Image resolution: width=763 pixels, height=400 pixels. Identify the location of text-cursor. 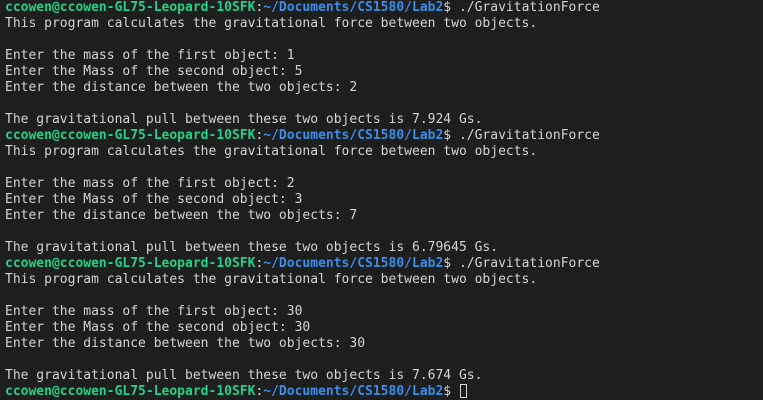
(463, 391).